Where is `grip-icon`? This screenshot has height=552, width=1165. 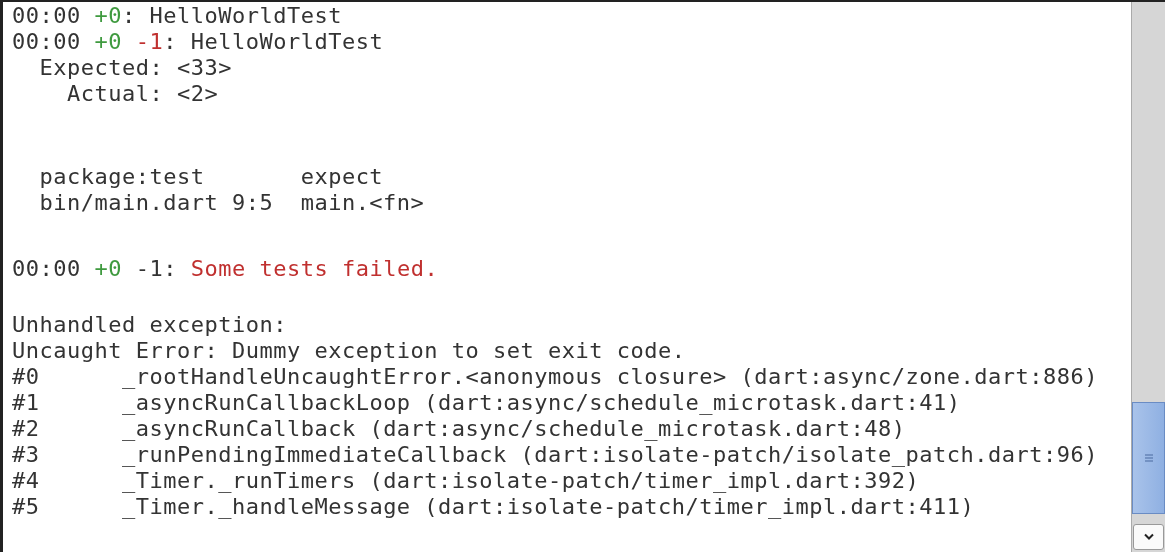
grip-icon is located at coordinates (1148, 458).